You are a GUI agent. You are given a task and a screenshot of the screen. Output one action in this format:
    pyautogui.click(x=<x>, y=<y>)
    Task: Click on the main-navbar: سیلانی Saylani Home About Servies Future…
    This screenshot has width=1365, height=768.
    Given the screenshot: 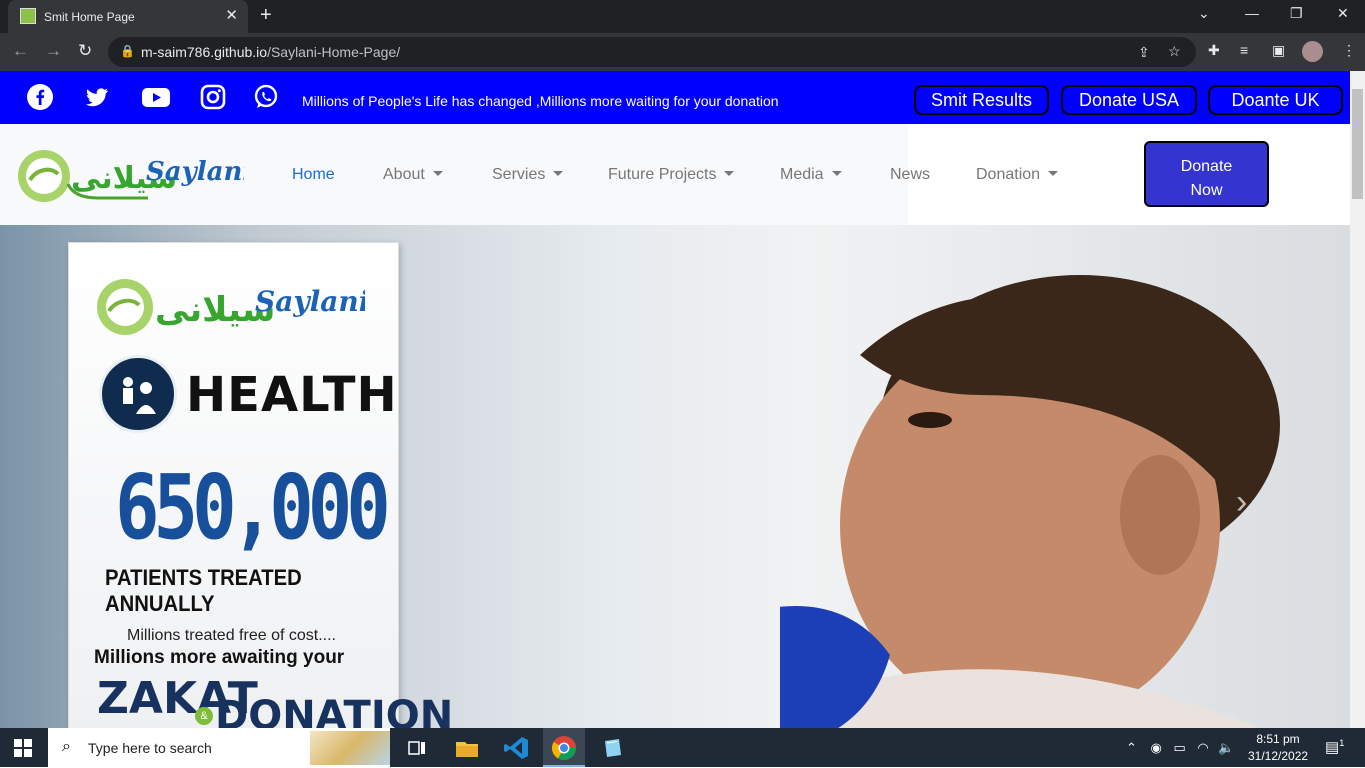 What is the action you would take?
    pyautogui.click(x=675, y=174)
    